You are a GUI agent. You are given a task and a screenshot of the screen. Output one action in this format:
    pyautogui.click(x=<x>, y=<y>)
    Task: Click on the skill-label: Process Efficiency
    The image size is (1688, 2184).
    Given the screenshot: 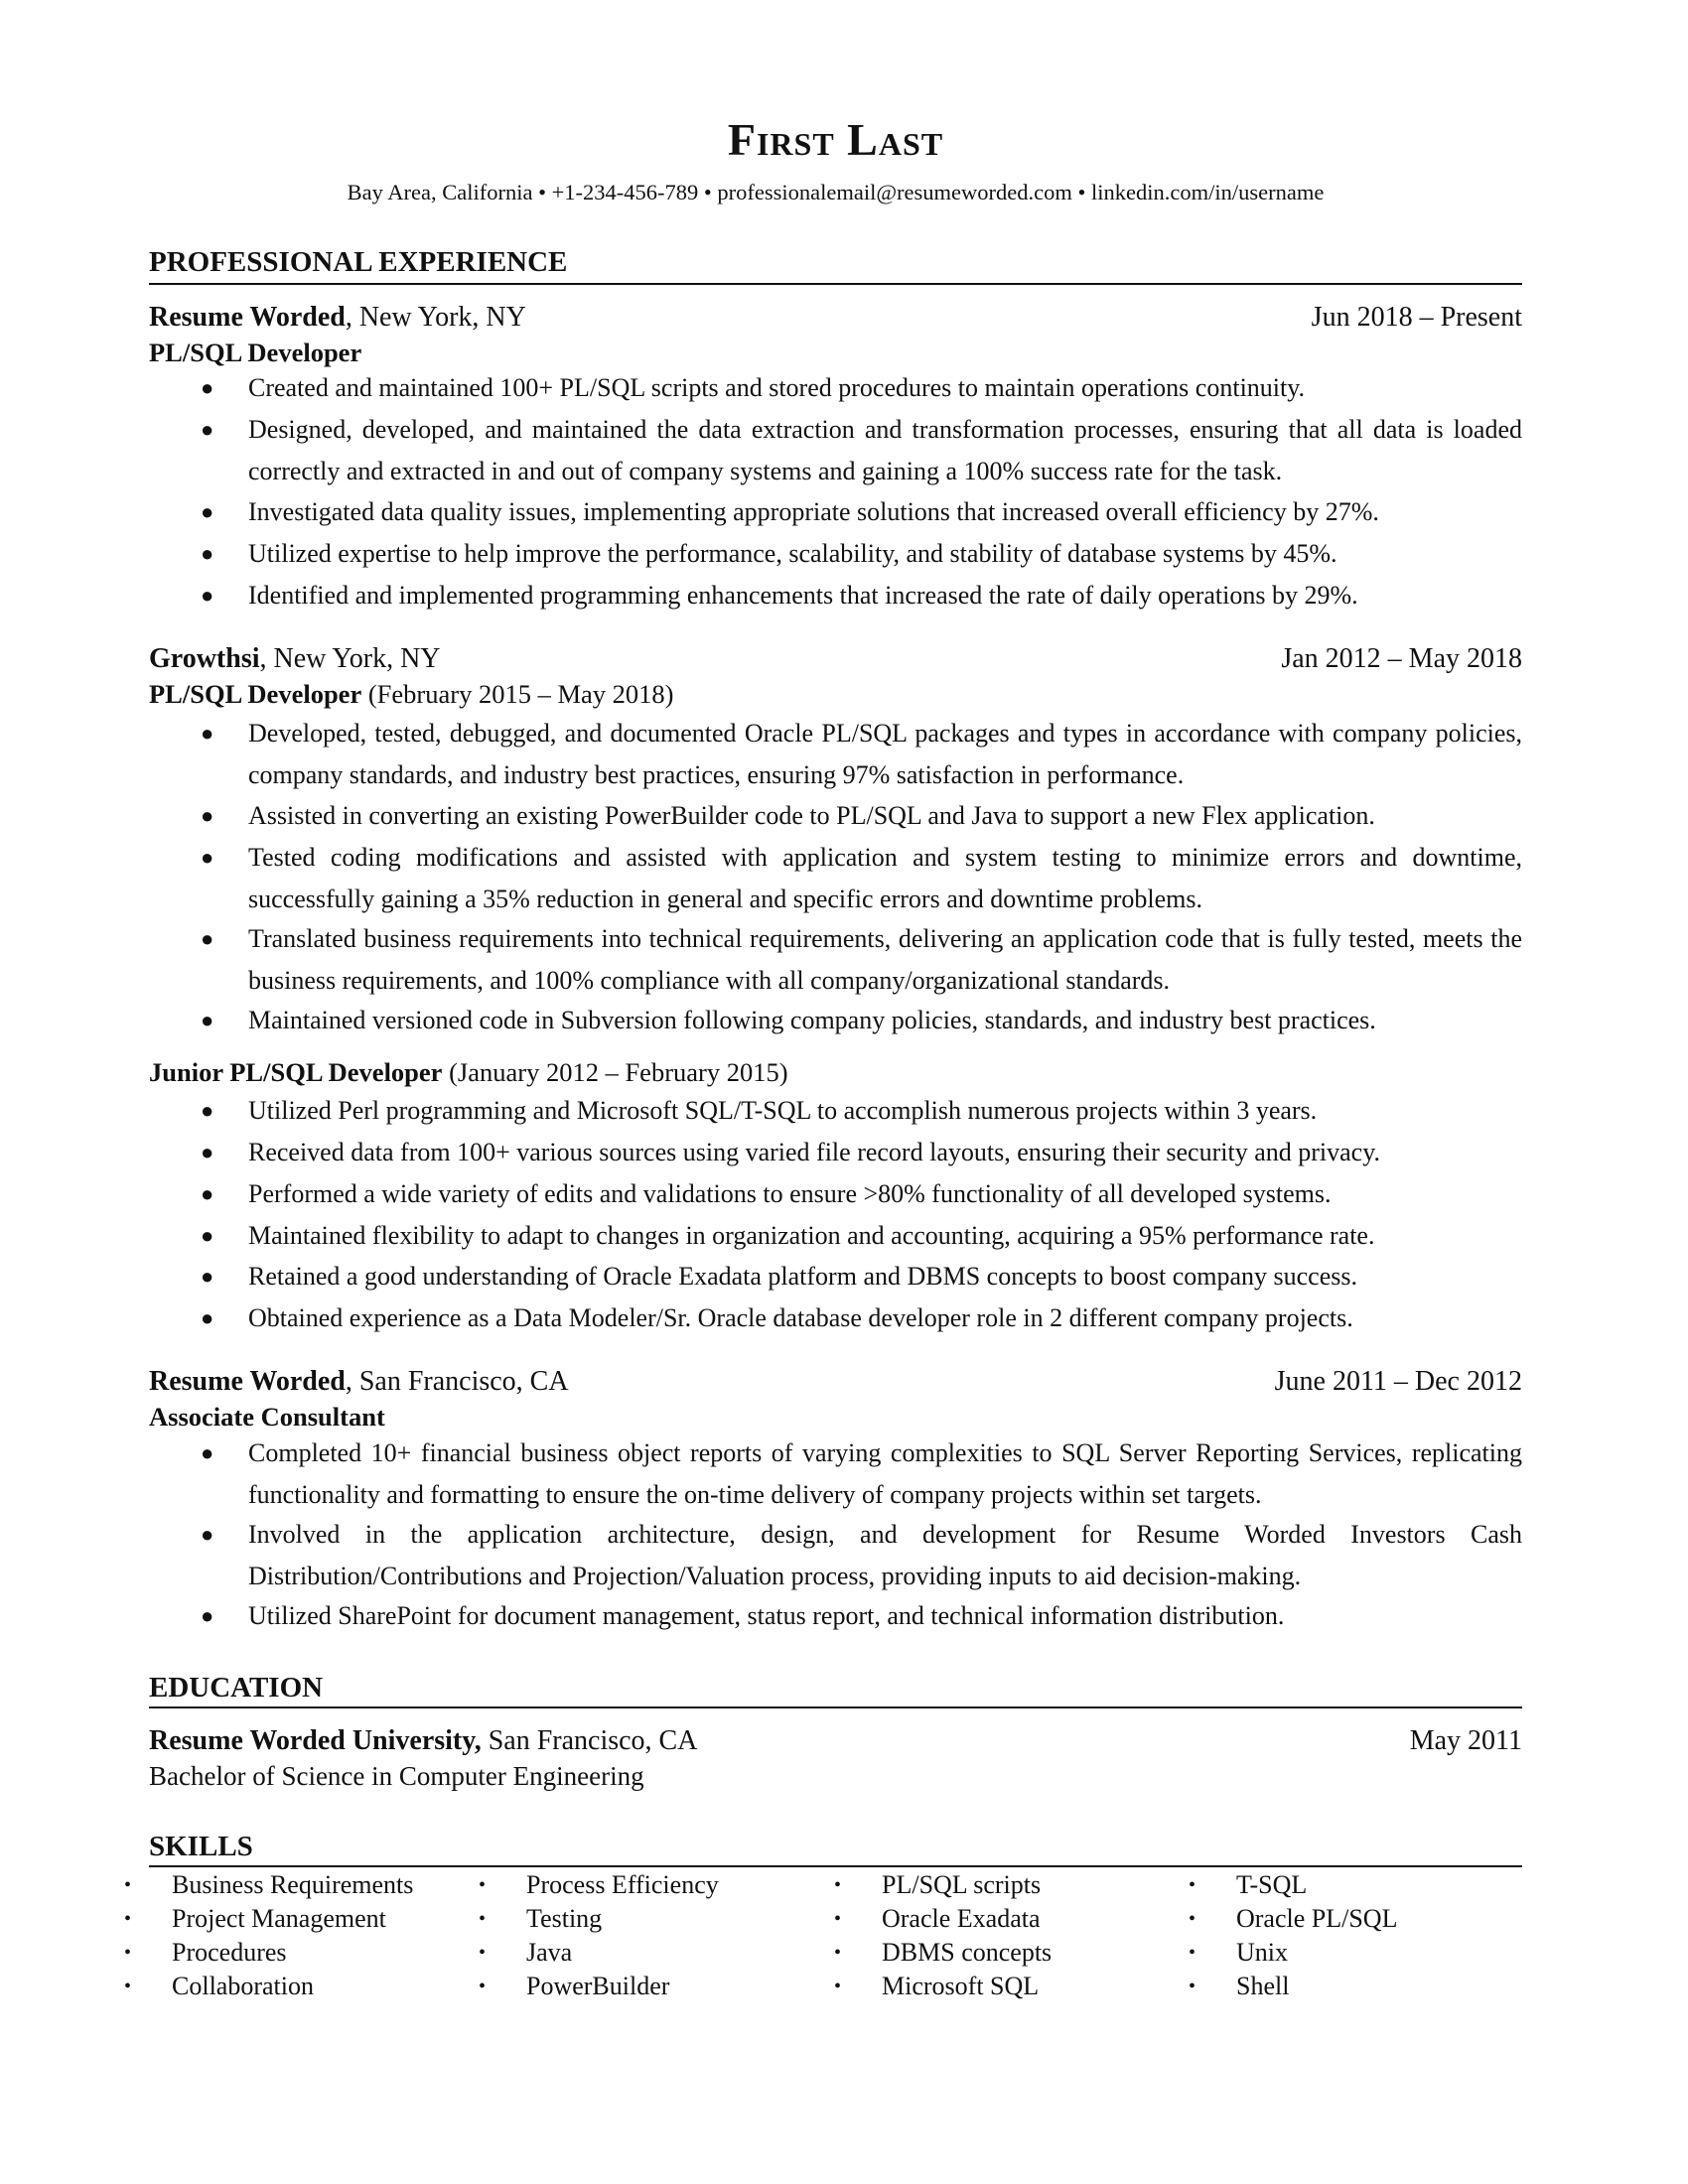 What is the action you would take?
    pyautogui.click(x=622, y=1884)
    